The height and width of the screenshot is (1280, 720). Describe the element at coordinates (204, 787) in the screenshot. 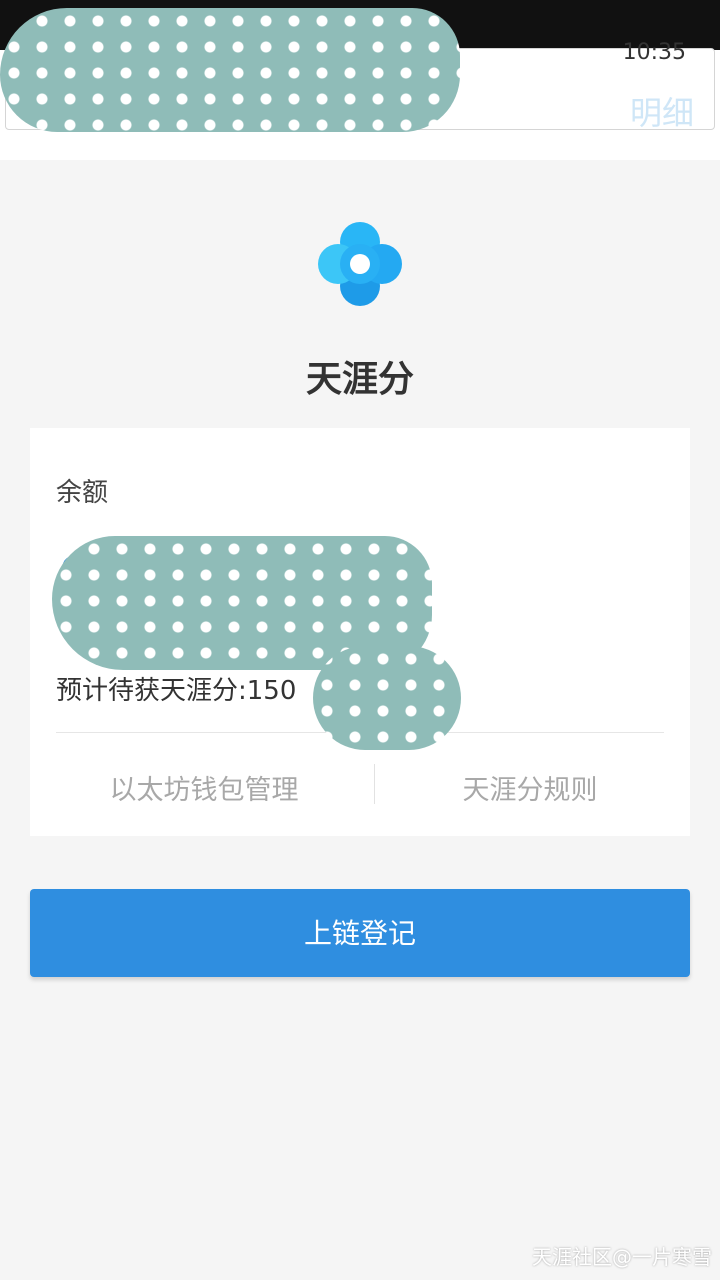

I see `wallet-management-link: 以太坊钱包管理` at that location.